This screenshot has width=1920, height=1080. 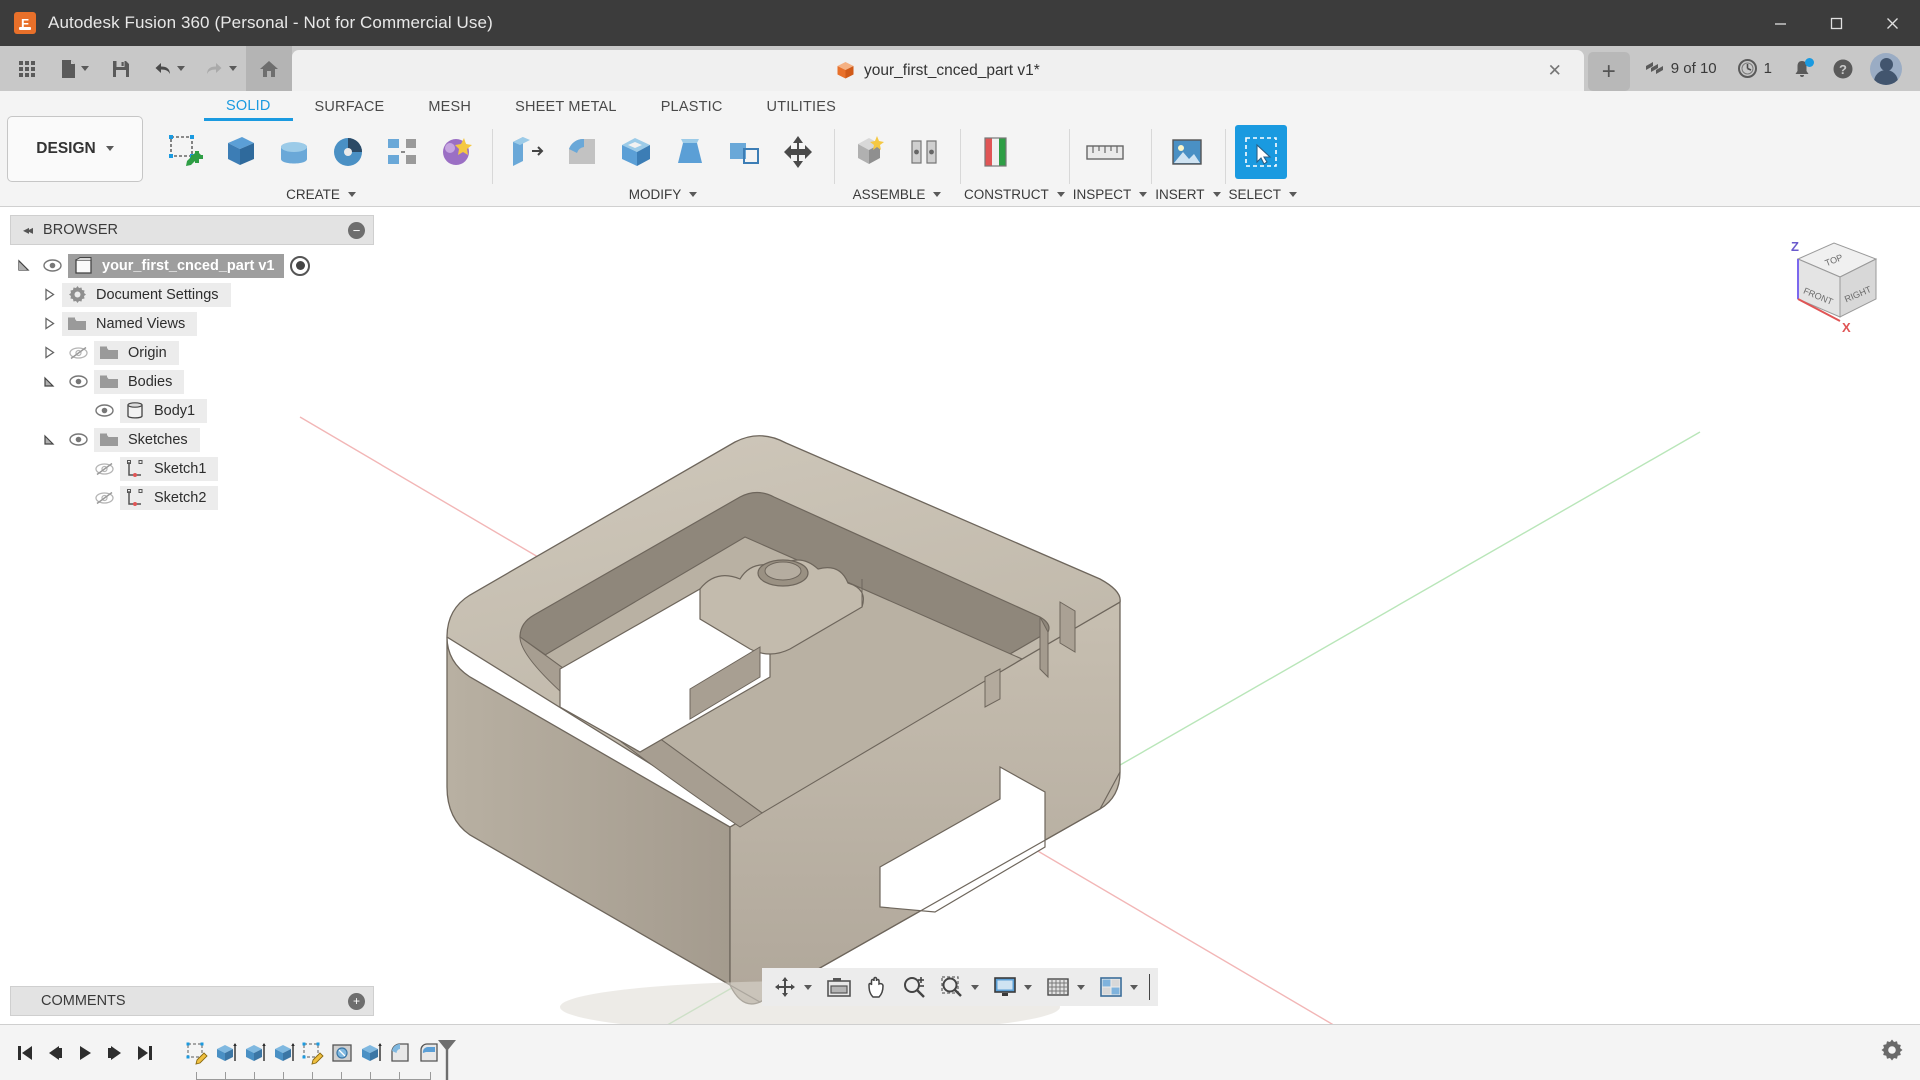 What do you see at coordinates (196, 1053) in the screenshot?
I see `timeline-feature-sketch1` at bounding box center [196, 1053].